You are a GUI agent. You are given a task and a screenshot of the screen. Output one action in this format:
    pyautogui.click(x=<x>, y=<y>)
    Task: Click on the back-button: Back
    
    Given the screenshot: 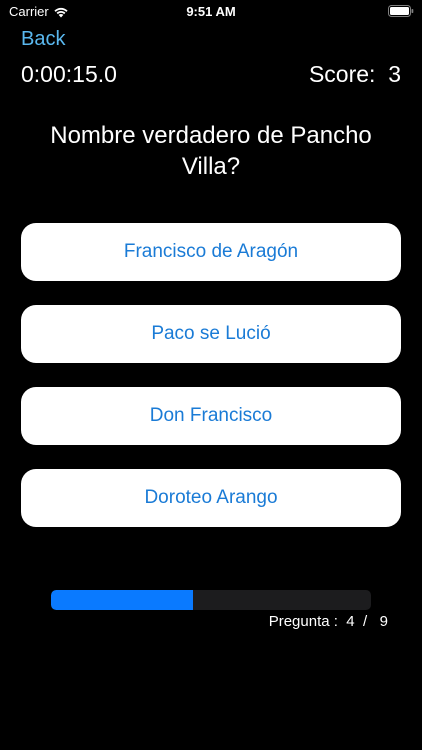 What is the action you would take?
    pyautogui.click(x=43, y=39)
    